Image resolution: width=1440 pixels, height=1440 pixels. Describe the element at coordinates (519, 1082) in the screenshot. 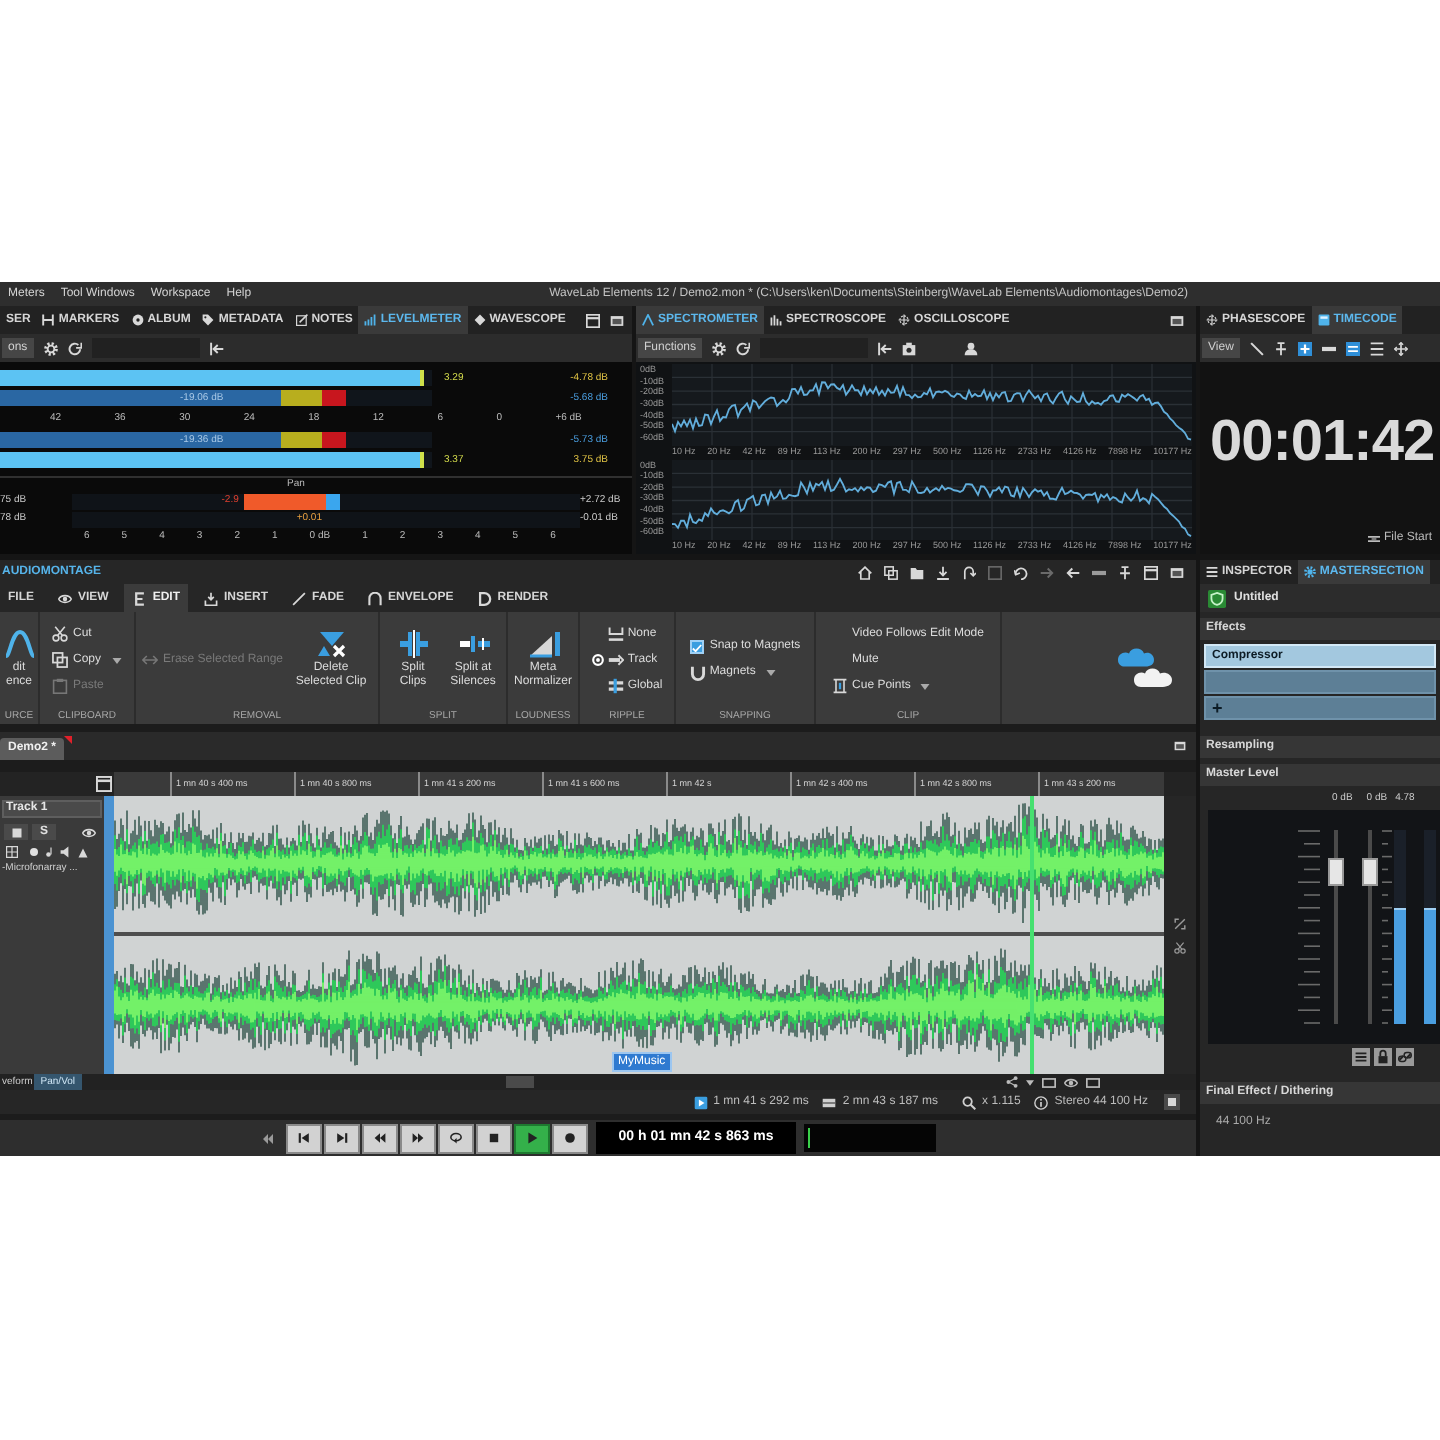

I see `scrollbar-thumb` at that location.